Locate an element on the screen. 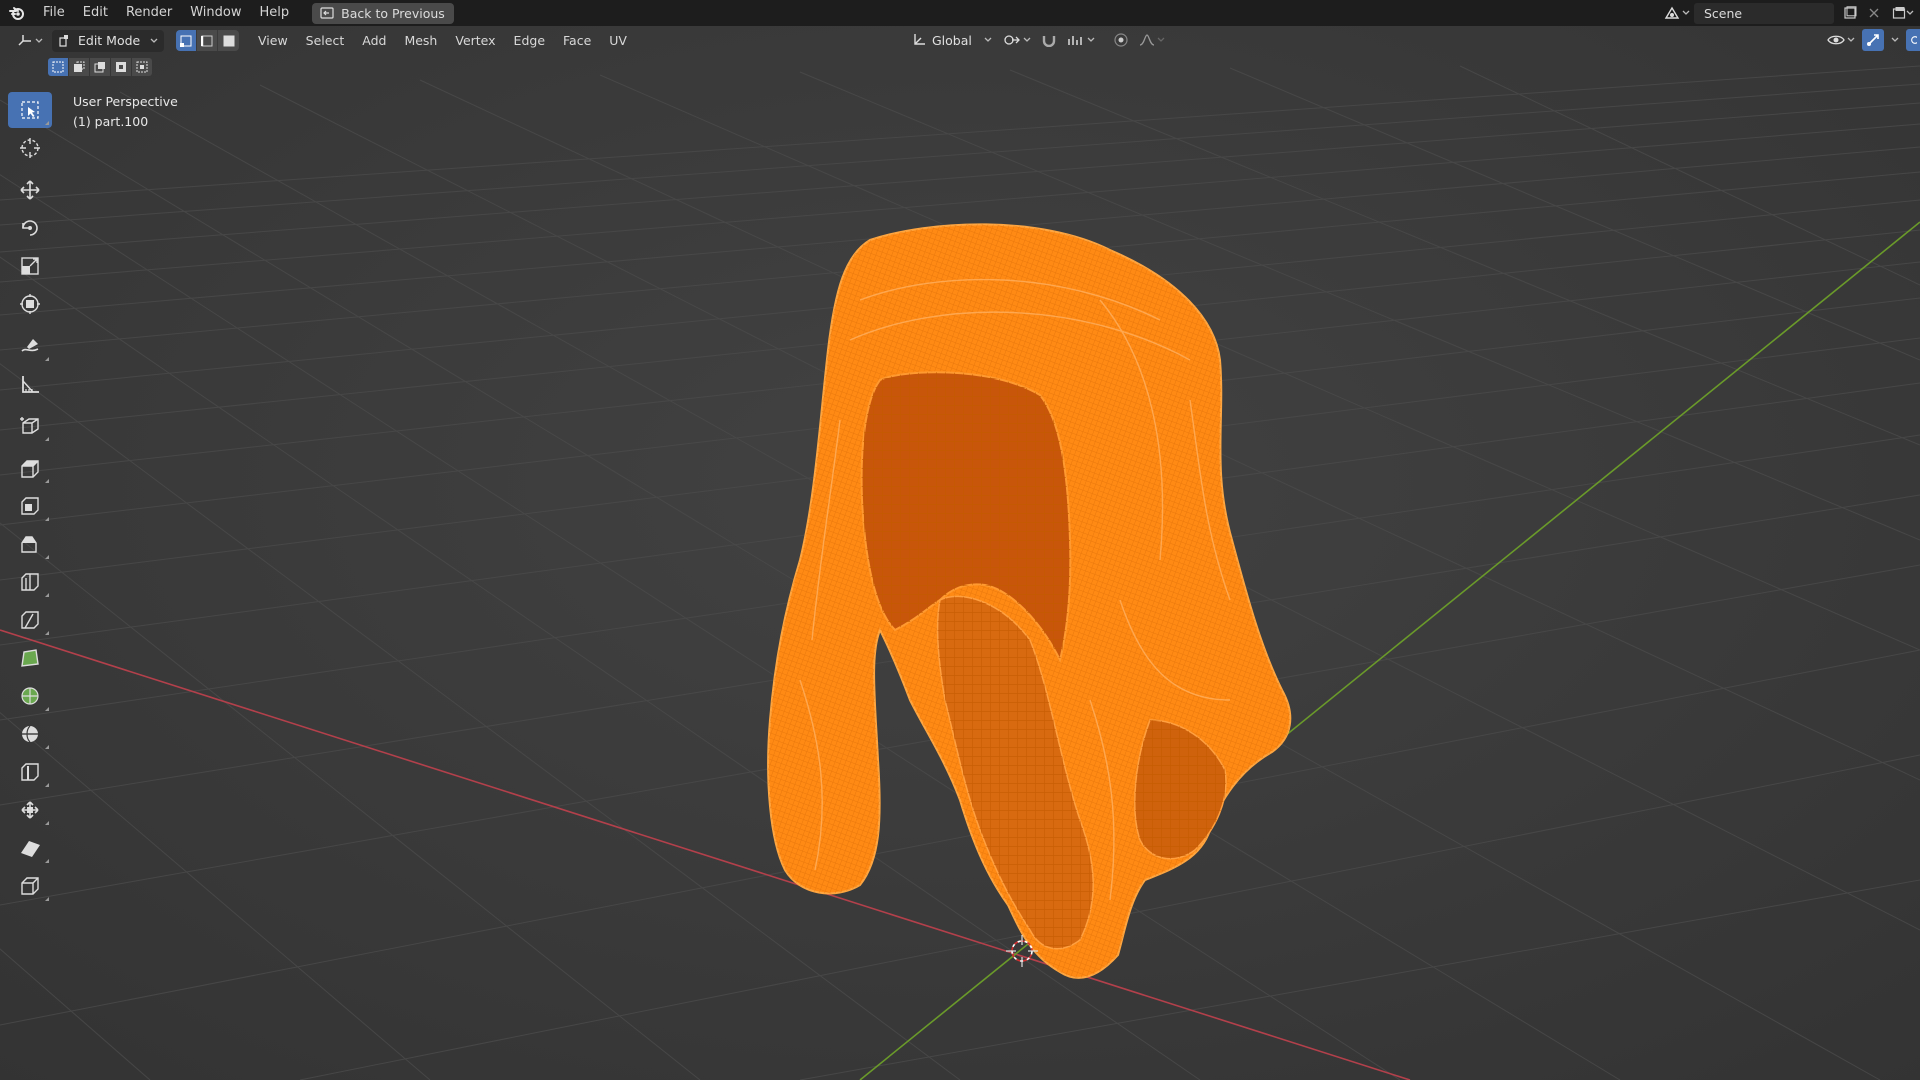  loop-cut-tool is located at coordinates (30, 582).